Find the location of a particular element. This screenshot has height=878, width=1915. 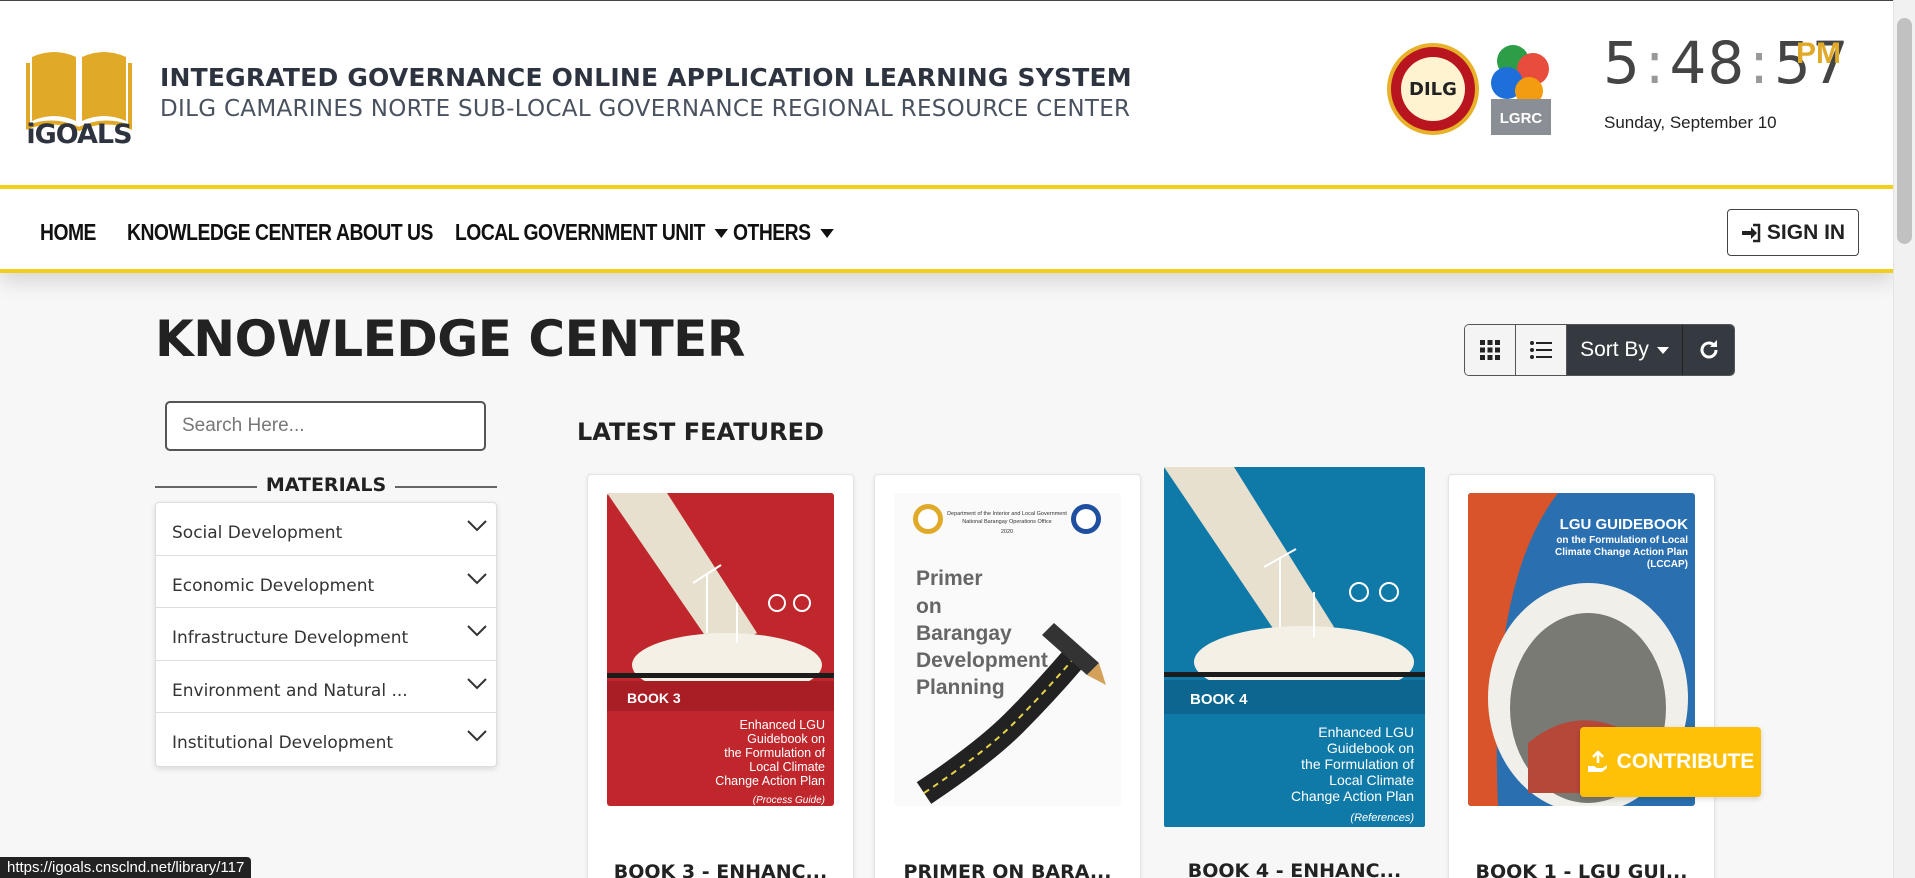

nav-knowledge-center: KNOWLEDGE CENTER is located at coordinates (229, 232).